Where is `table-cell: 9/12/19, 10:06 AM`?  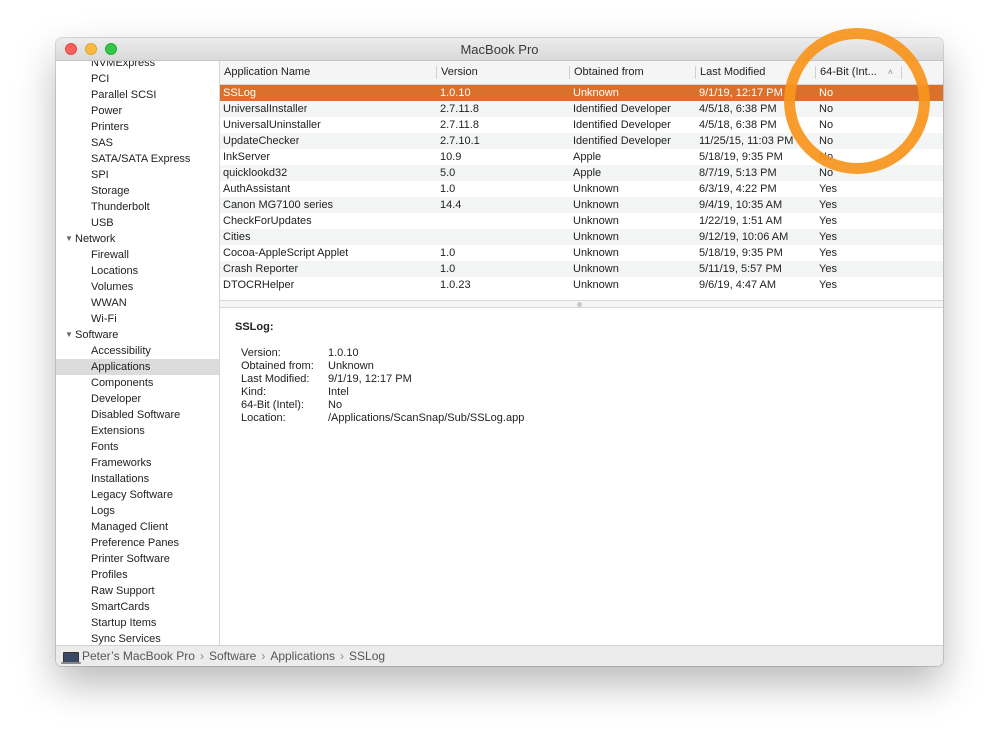
table-cell: 9/12/19, 10:06 AM is located at coordinates (744, 237).